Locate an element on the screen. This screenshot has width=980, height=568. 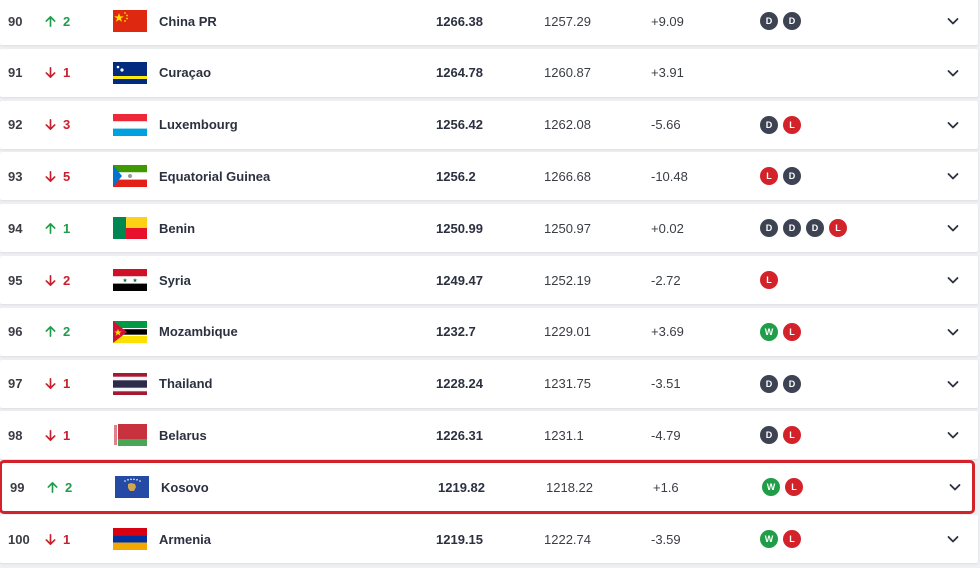
team-name: Armenia is located at coordinates (185, 539).